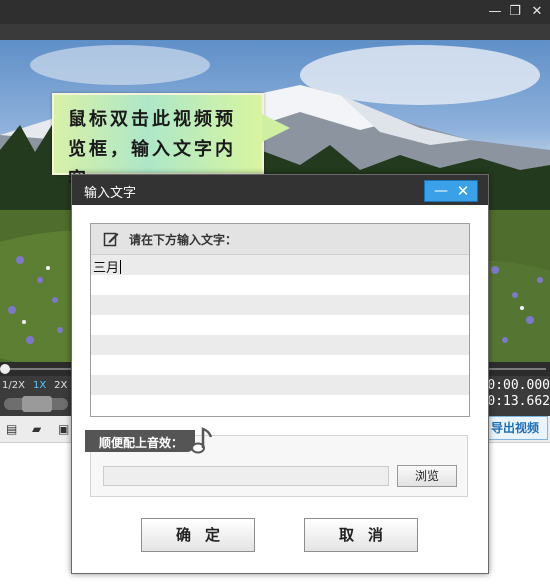  Describe the element at coordinates (158, 141) in the screenshot. I see `tip-bubble: 鼠标双击此视频预览框，输入文字内容` at that location.